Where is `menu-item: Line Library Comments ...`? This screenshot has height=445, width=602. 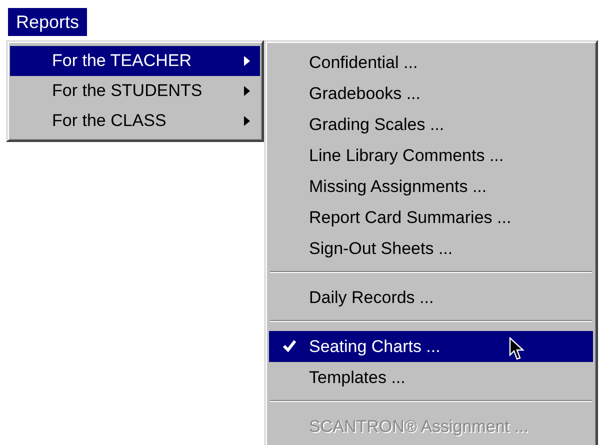 menu-item: Line Library Comments ... is located at coordinates (431, 155).